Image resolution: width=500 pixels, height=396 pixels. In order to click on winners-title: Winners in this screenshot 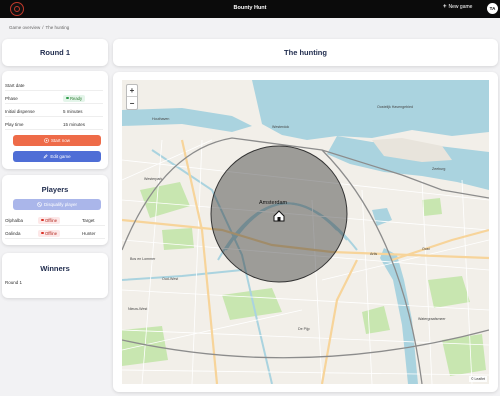, I will do `click(55, 268)`.